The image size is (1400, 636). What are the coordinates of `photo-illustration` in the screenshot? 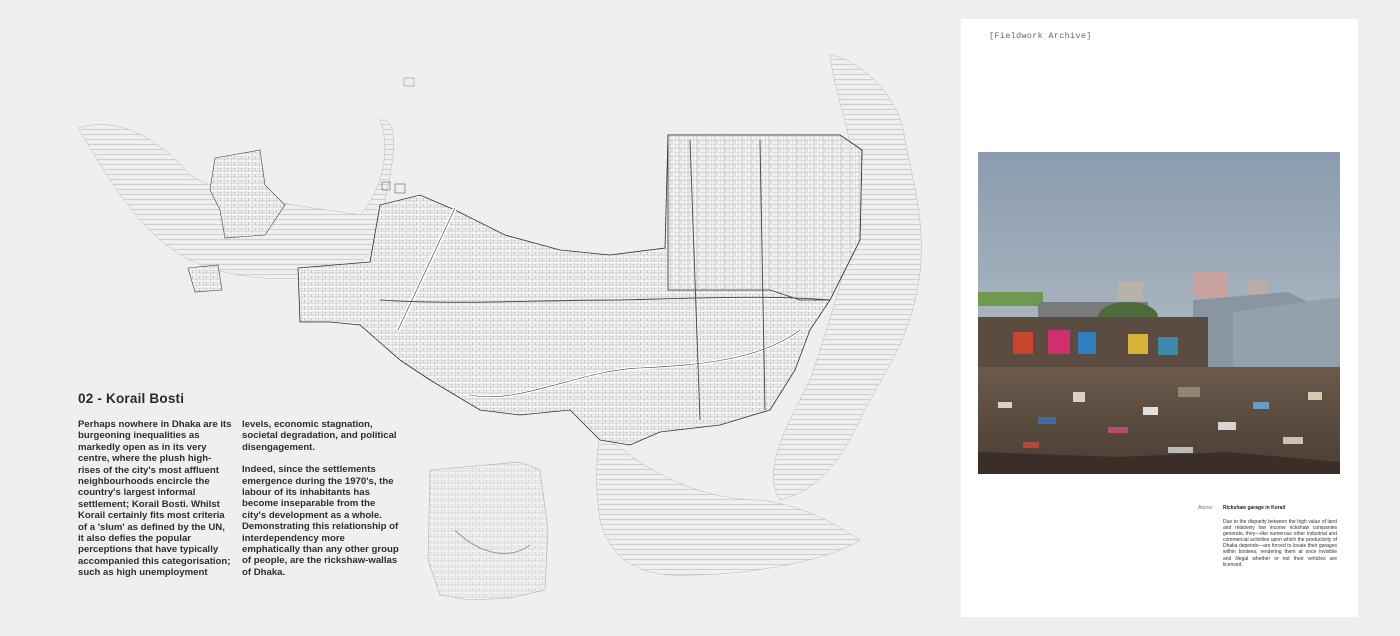 It's located at (1159, 313).